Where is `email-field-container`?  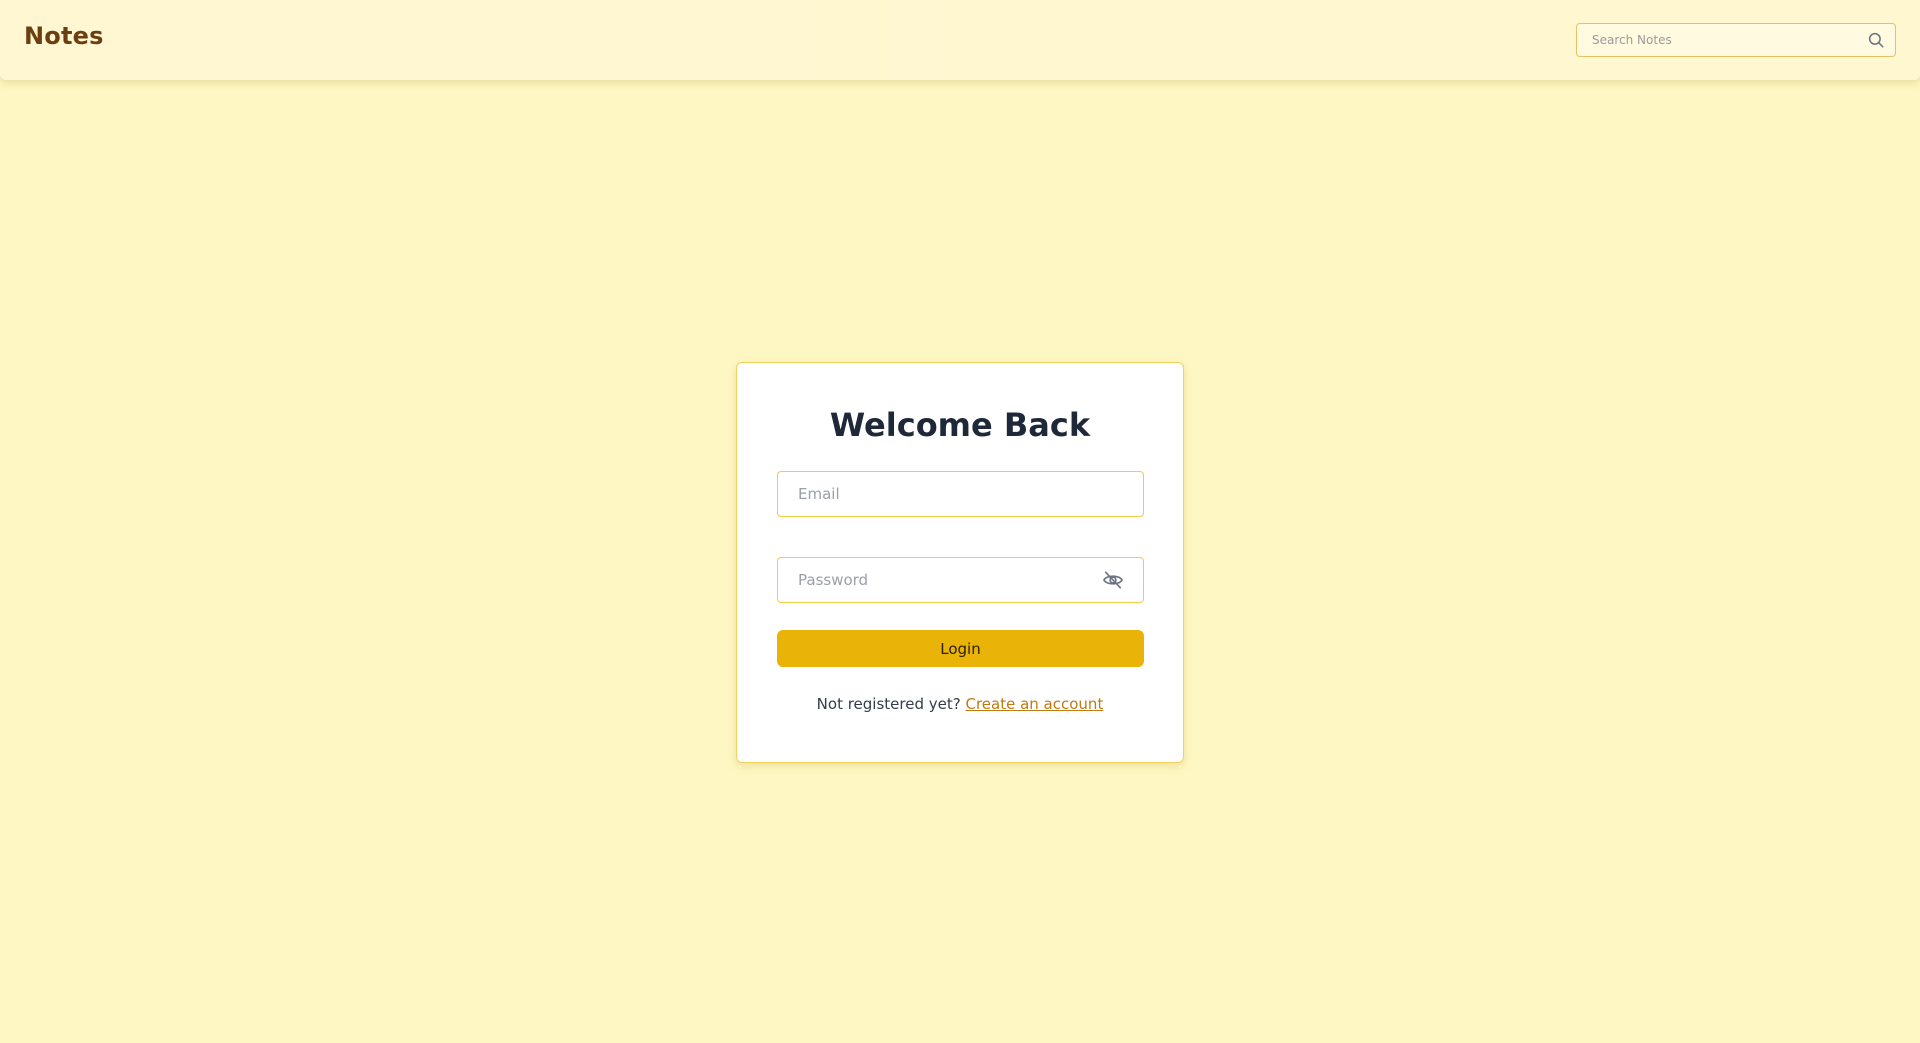
email-field-container is located at coordinates (960, 494).